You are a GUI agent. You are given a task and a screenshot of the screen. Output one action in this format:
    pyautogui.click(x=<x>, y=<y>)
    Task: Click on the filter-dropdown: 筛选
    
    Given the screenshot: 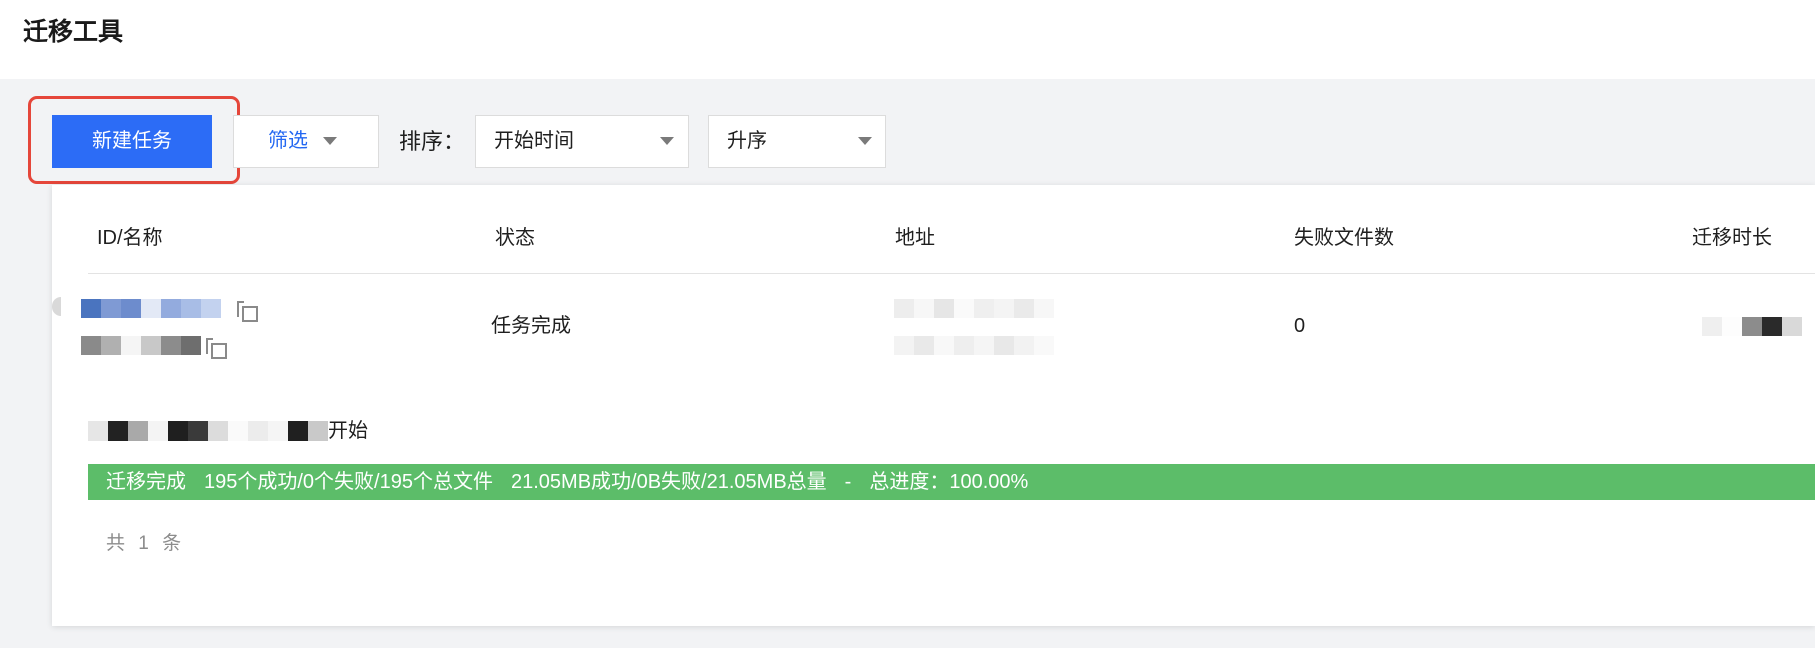 What is the action you would take?
    pyautogui.click(x=306, y=141)
    